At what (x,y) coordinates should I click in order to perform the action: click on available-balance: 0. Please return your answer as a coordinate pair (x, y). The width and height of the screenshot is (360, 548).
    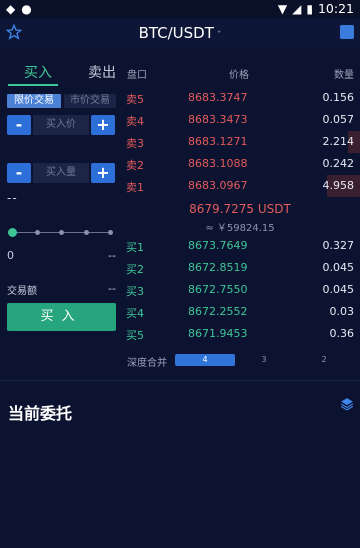
    Looking at the image, I should click on (10, 255).